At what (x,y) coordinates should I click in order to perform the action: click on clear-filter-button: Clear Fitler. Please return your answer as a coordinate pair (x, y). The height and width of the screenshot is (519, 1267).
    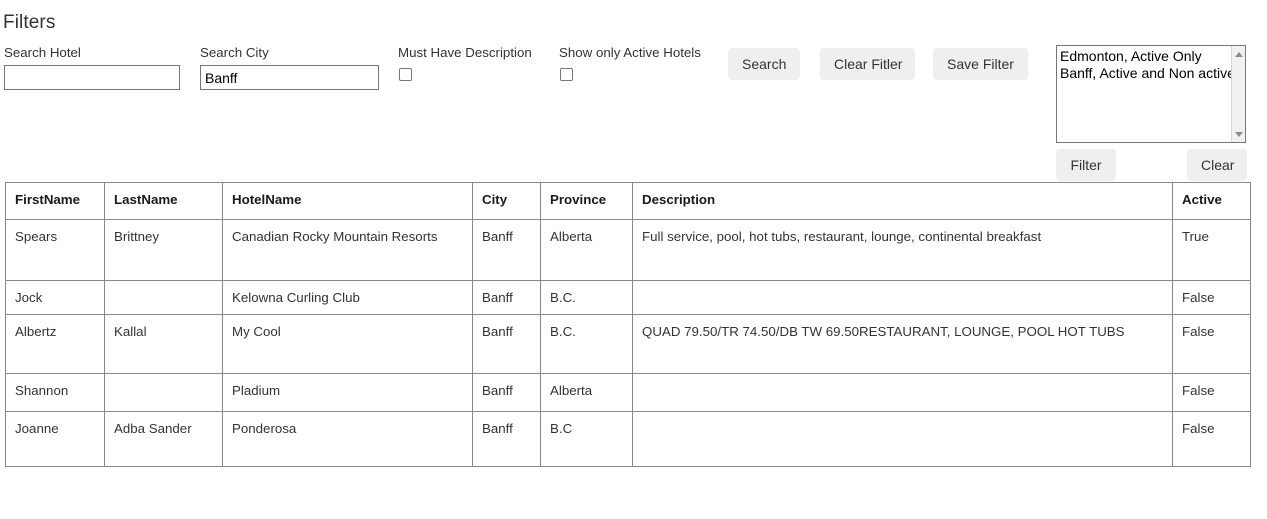
    Looking at the image, I should click on (867, 64).